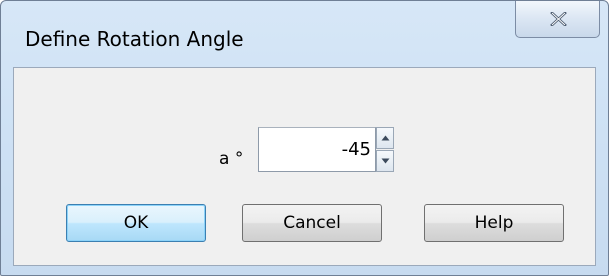  I want to click on spin-down-button, so click(385, 161).